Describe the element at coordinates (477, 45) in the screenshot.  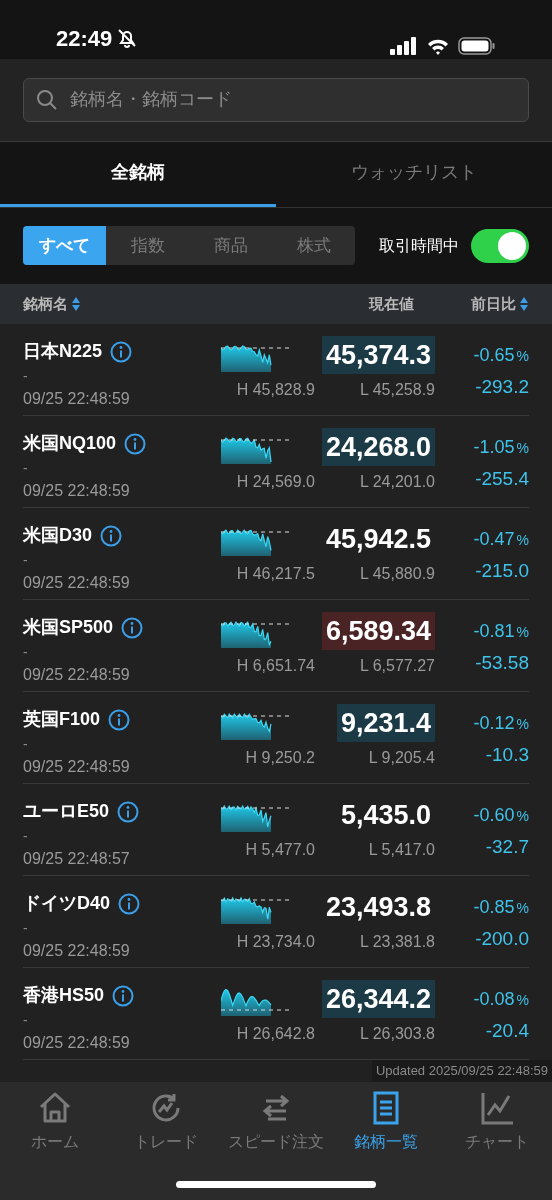
I see `battery-icon` at that location.